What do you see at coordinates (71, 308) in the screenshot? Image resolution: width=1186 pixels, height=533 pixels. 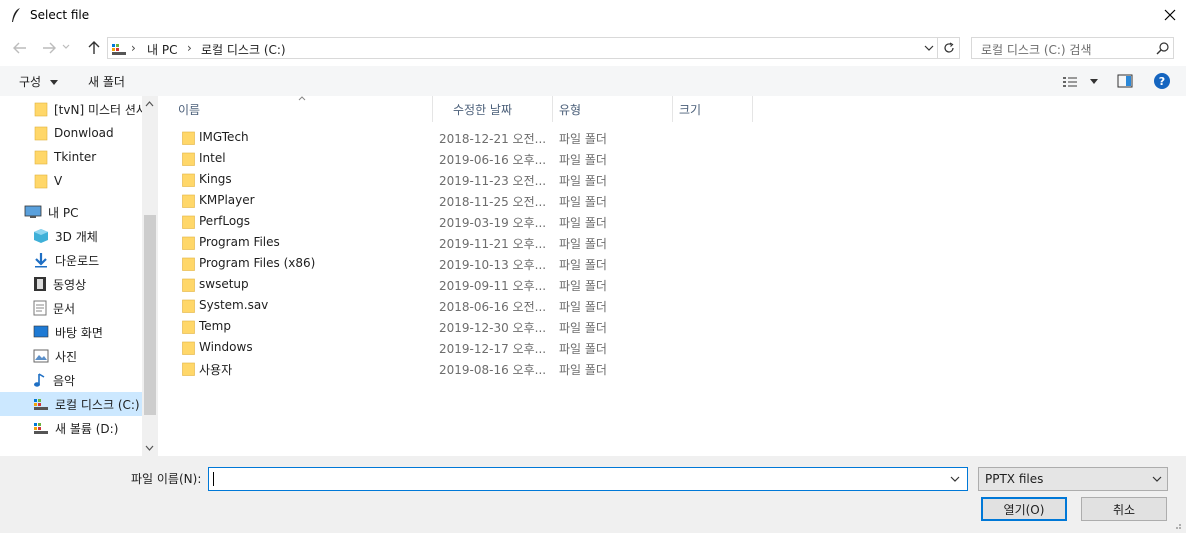 I see `sidebar-item: 문서` at bounding box center [71, 308].